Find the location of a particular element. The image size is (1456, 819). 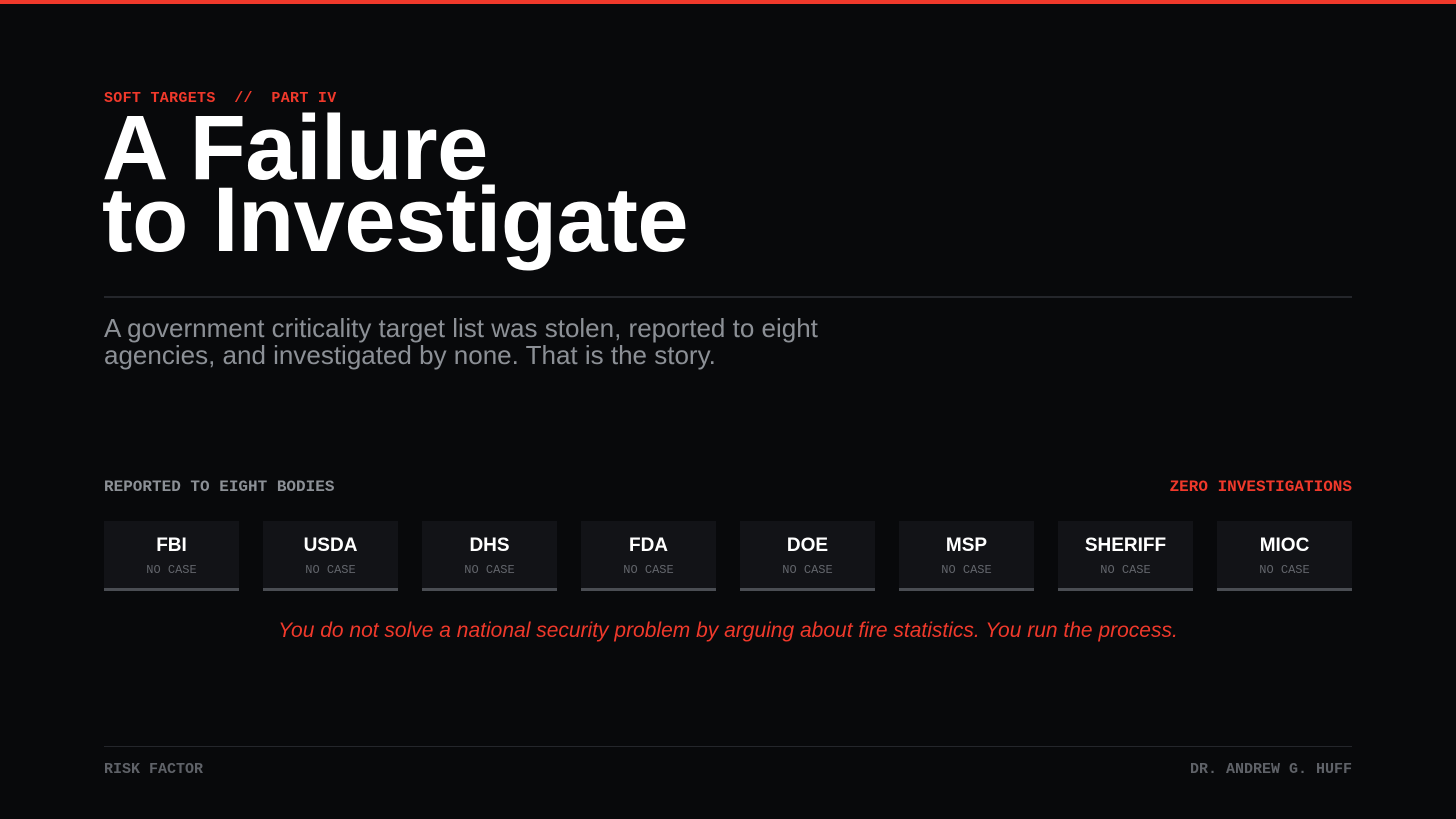

agency-name: DHS is located at coordinates (489, 545).